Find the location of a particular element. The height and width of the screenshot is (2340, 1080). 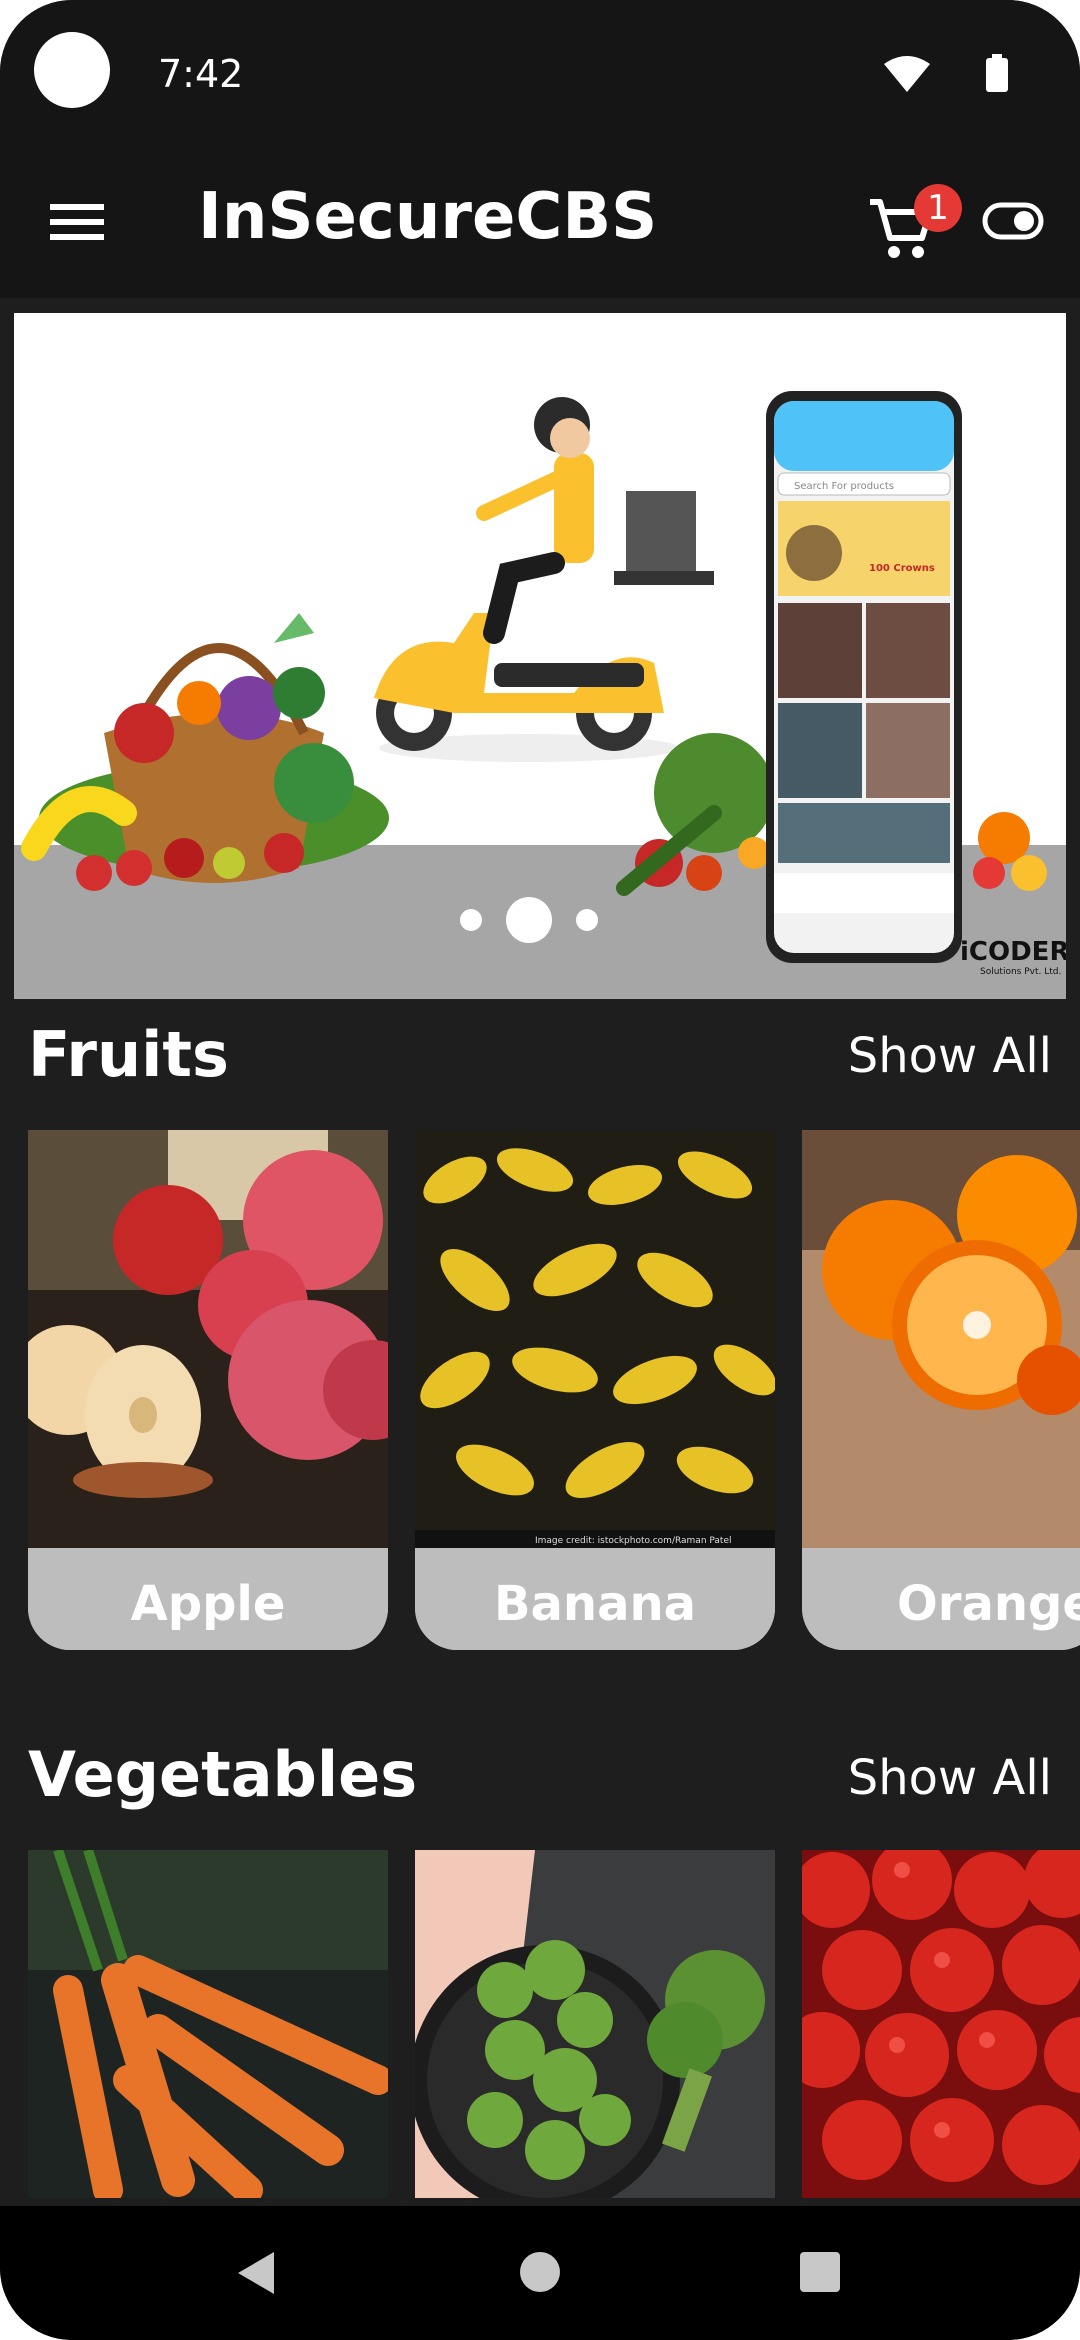

cart-badge: 1 is located at coordinates (938, 208).